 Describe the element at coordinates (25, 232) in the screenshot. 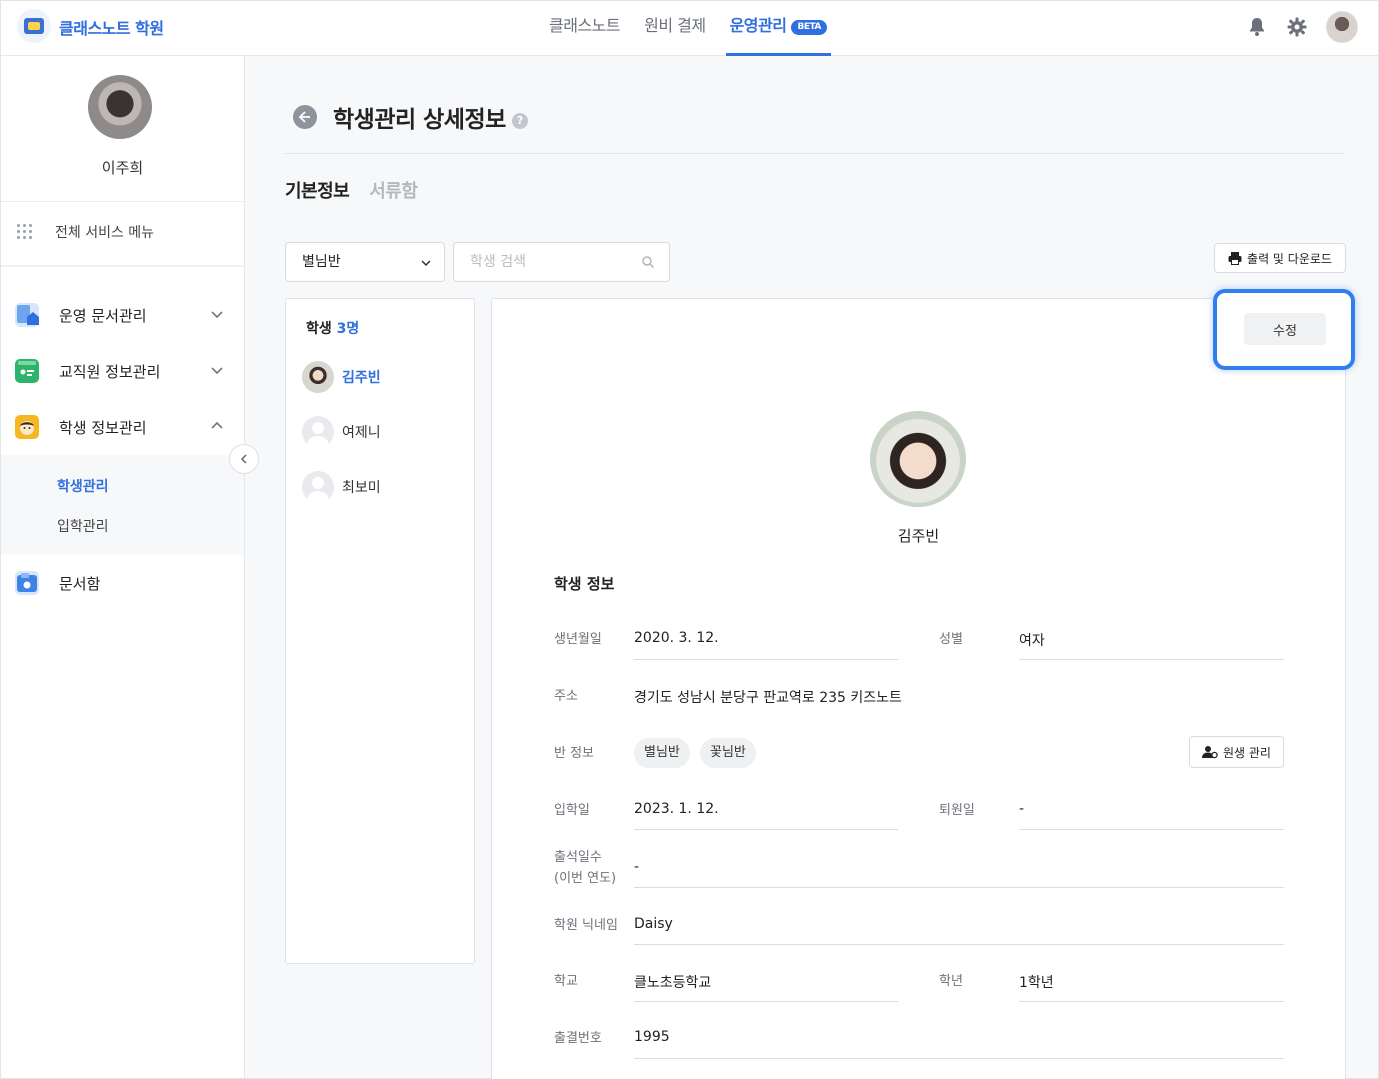

I see `grid-dots-icon` at that location.